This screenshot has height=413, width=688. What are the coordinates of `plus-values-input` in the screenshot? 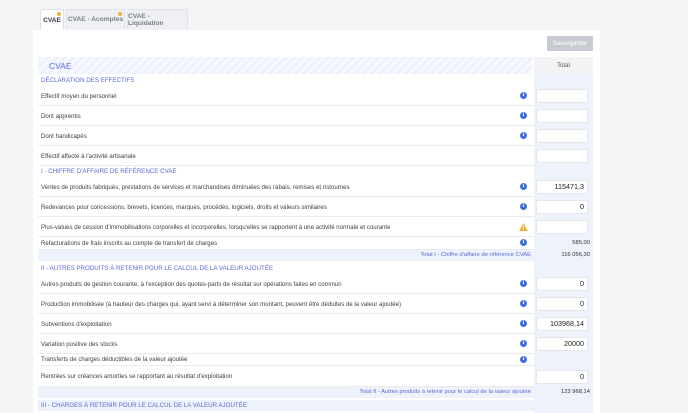 It's located at (562, 227).